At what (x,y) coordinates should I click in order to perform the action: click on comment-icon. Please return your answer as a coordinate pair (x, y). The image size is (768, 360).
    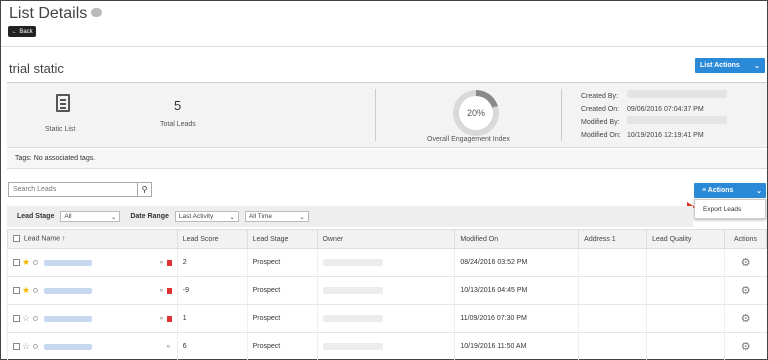
    Looking at the image, I should click on (97, 13).